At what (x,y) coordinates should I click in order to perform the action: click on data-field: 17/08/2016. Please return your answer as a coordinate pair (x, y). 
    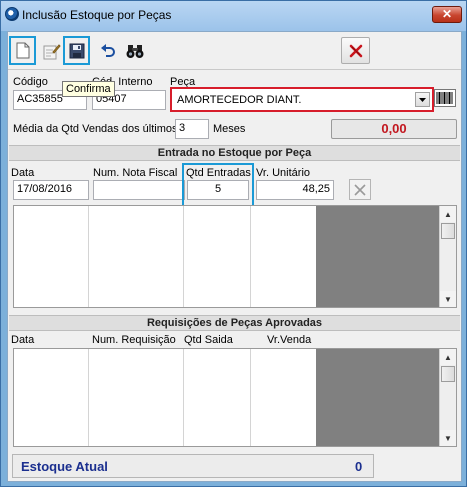
    Looking at the image, I should click on (51, 190).